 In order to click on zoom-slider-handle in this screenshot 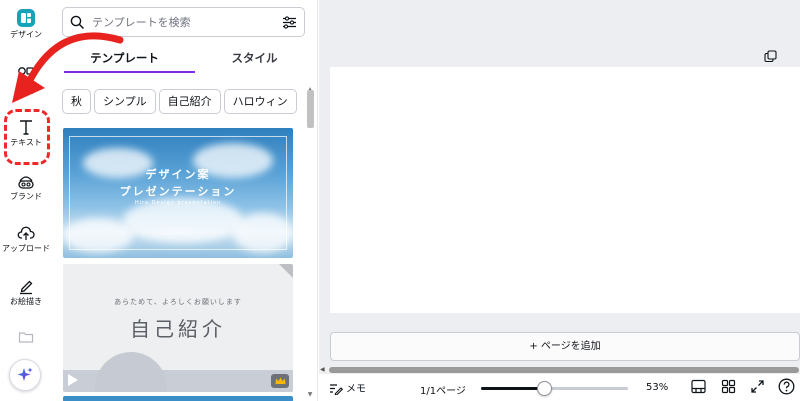, I will do `click(544, 388)`.